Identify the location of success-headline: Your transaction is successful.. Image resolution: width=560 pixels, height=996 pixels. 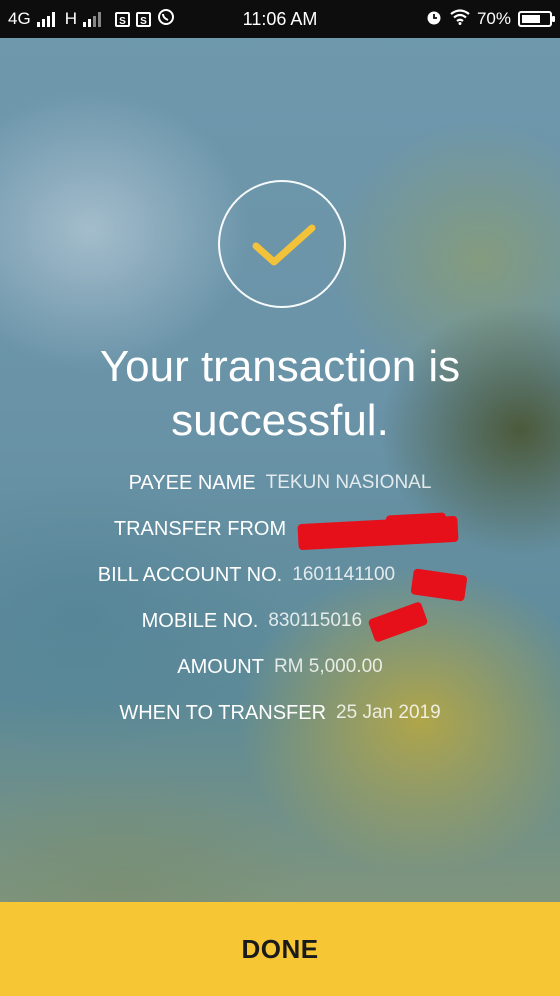
(280, 394).